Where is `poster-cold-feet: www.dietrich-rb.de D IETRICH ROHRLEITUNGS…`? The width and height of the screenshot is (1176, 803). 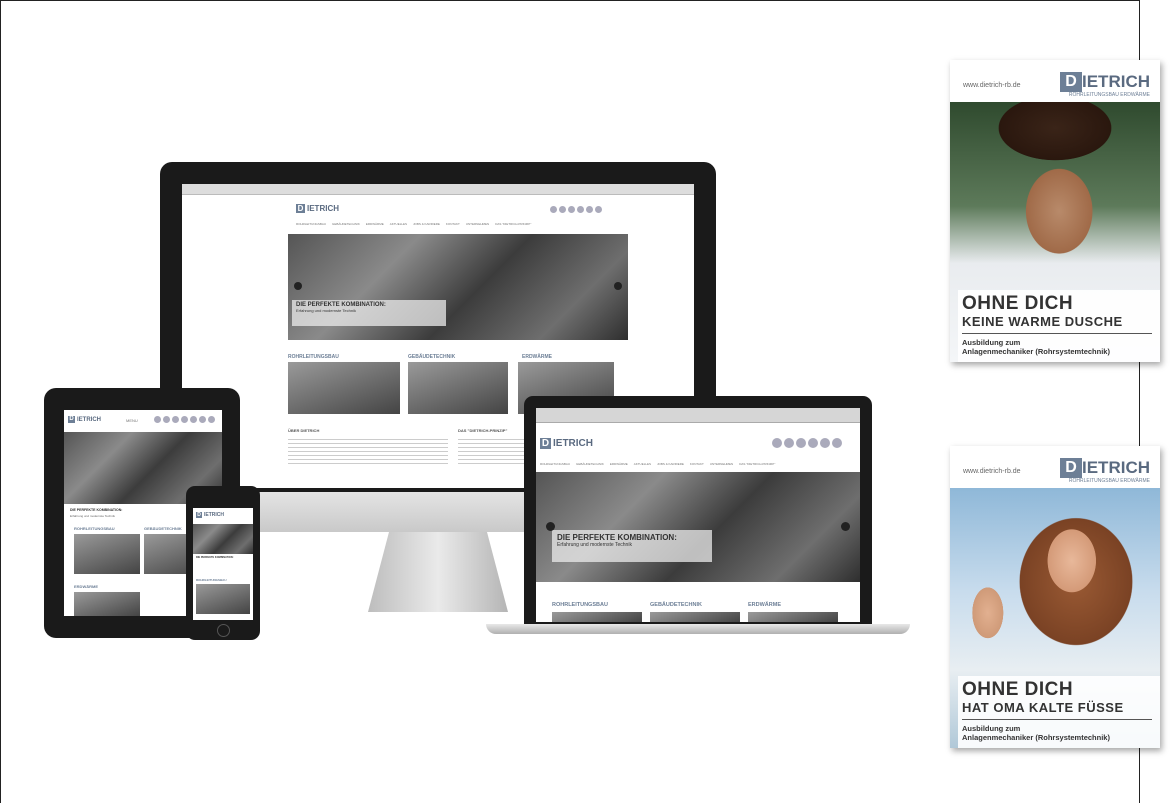
poster-cold-feet: www.dietrich-rb.de D IETRICH ROHRLEITUNGS… is located at coordinates (1055, 597).